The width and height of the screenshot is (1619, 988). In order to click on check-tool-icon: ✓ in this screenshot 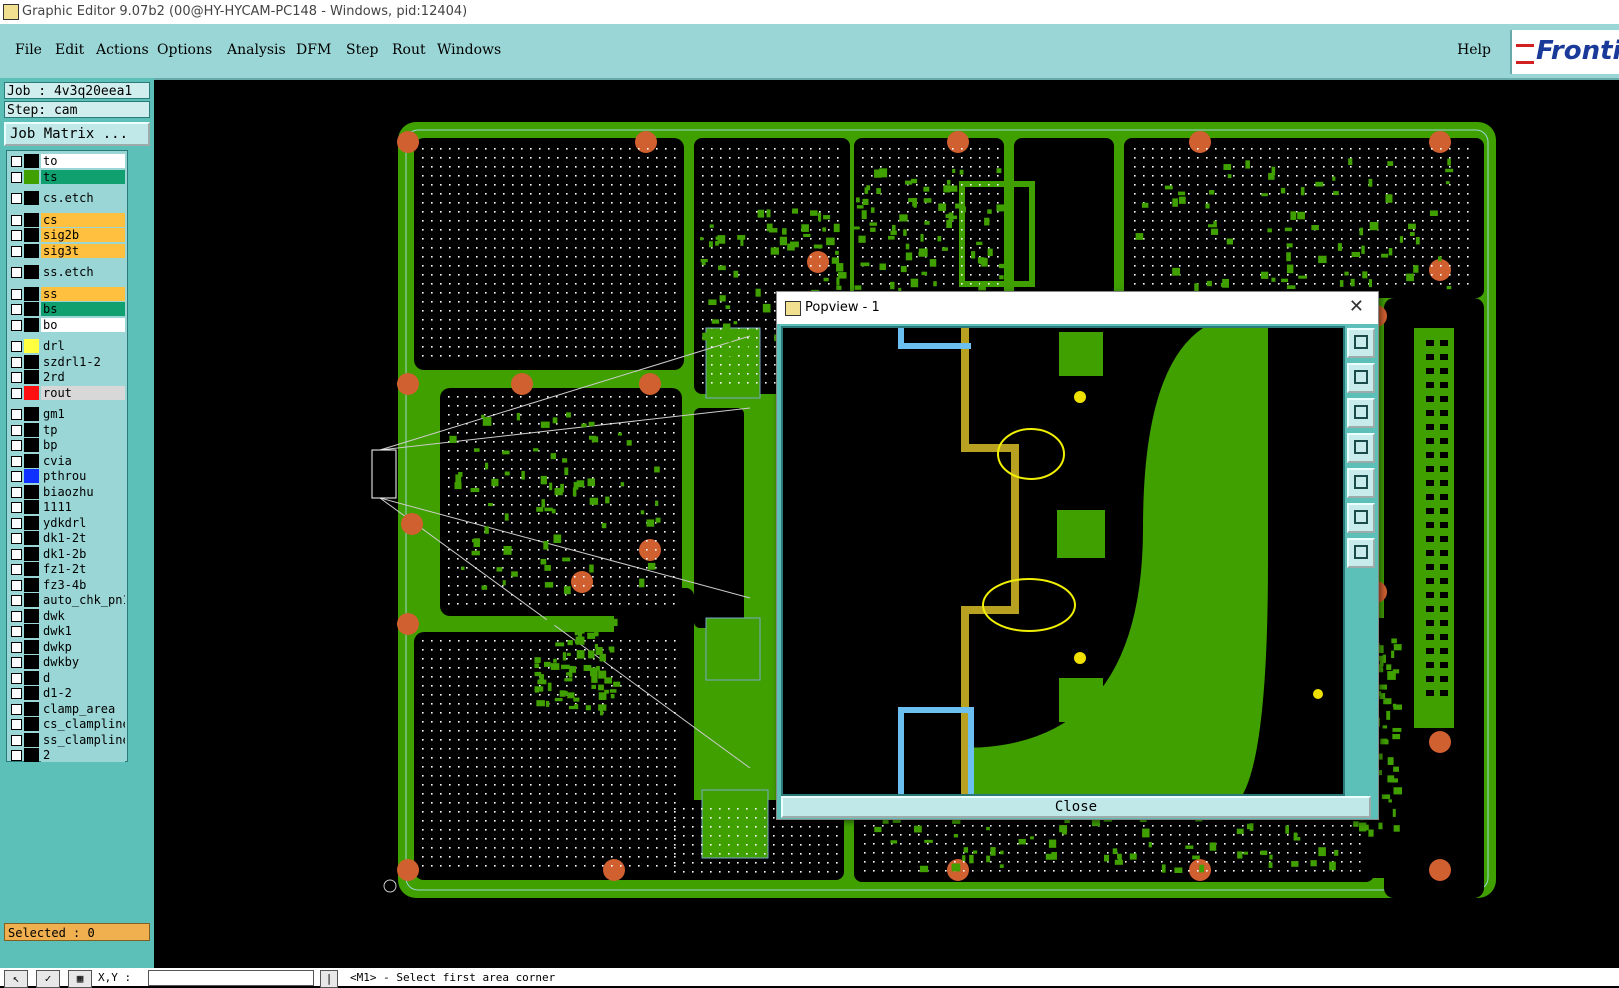, I will do `click(48, 979)`.